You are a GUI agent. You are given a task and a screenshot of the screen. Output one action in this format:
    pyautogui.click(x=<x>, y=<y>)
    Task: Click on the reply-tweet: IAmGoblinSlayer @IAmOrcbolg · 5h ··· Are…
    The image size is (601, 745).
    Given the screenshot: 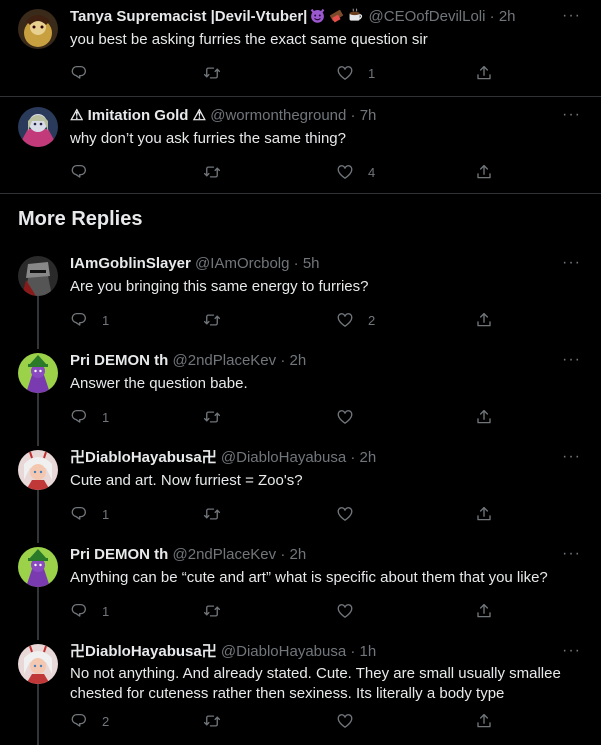 What is the action you would take?
    pyautogui.click(x=300, y=299)
    